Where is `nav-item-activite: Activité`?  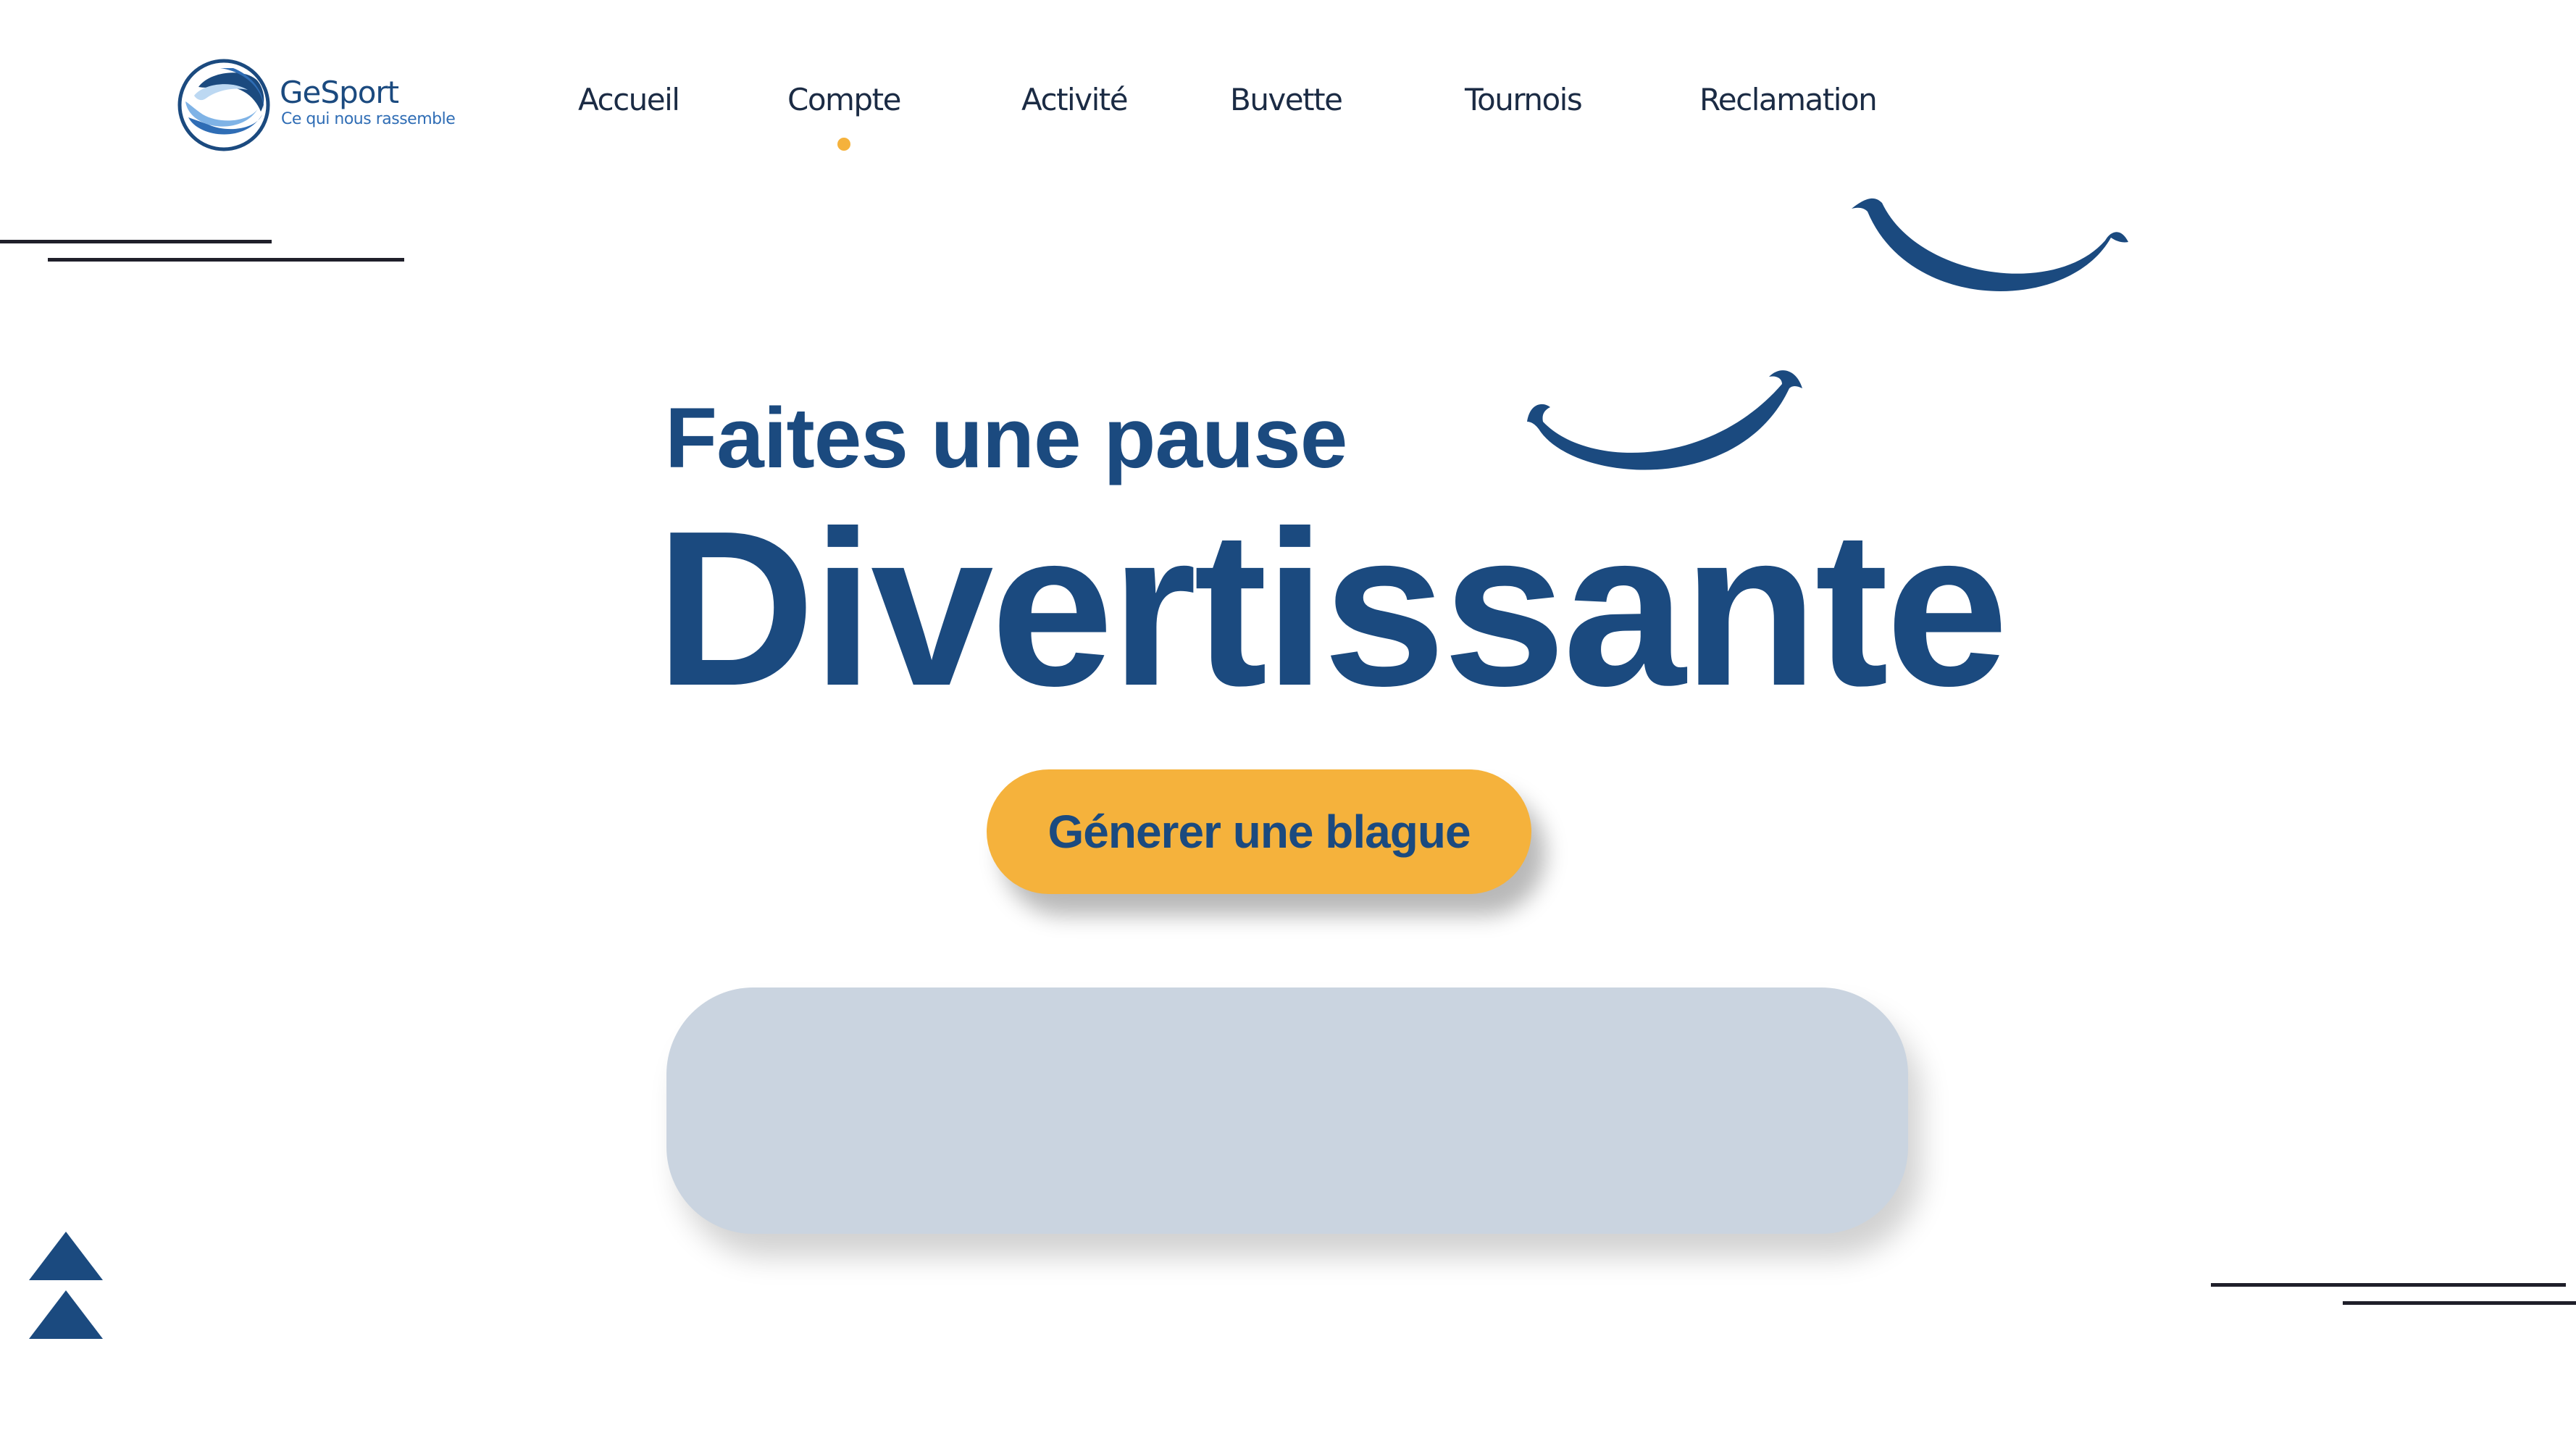
nav-item-activite: Activité is located at coordinates (1075, 100).